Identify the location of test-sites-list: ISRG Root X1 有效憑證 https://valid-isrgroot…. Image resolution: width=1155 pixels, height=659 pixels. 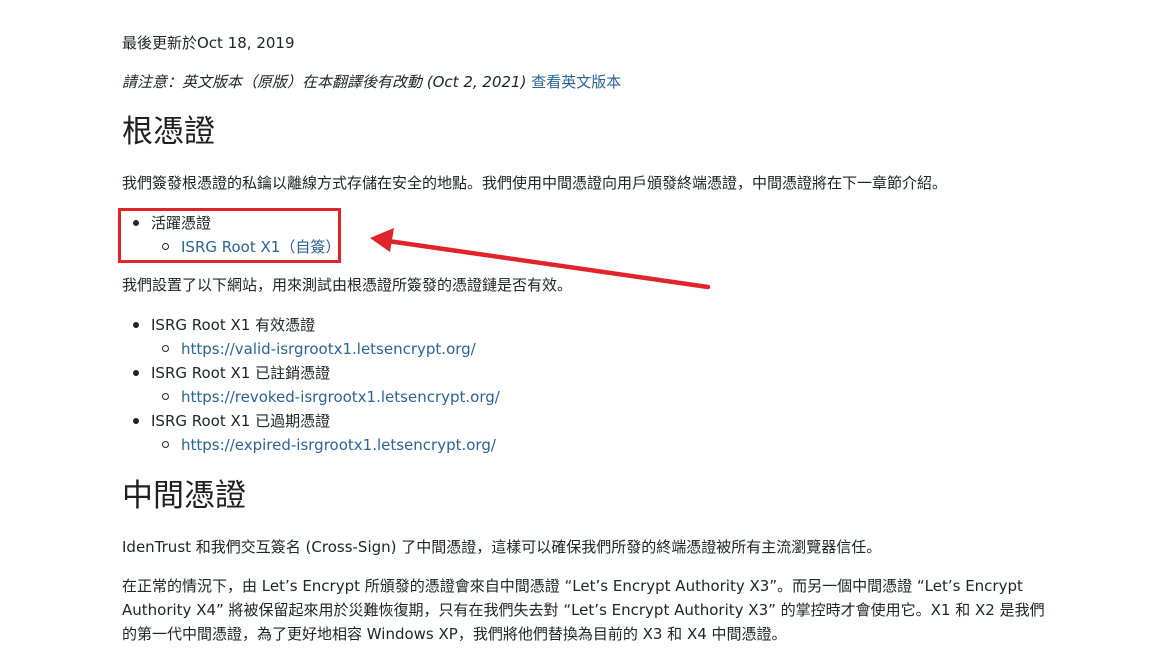
(311, 385).